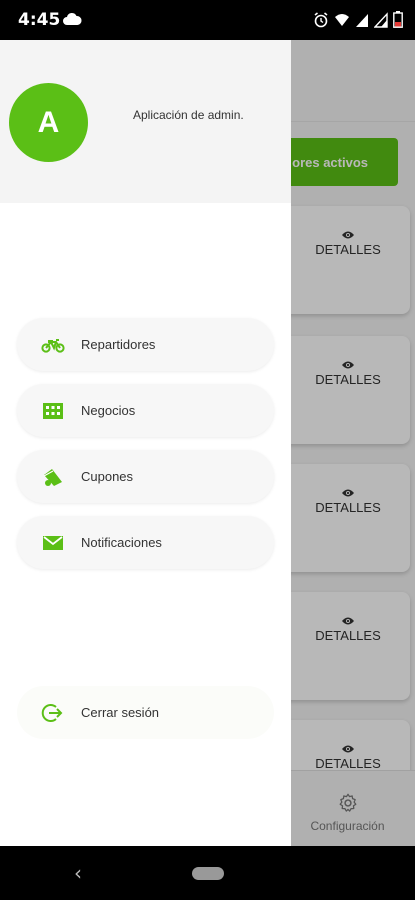 The image size is (415, 900). I want to click on building-icon, so click(53, 411).